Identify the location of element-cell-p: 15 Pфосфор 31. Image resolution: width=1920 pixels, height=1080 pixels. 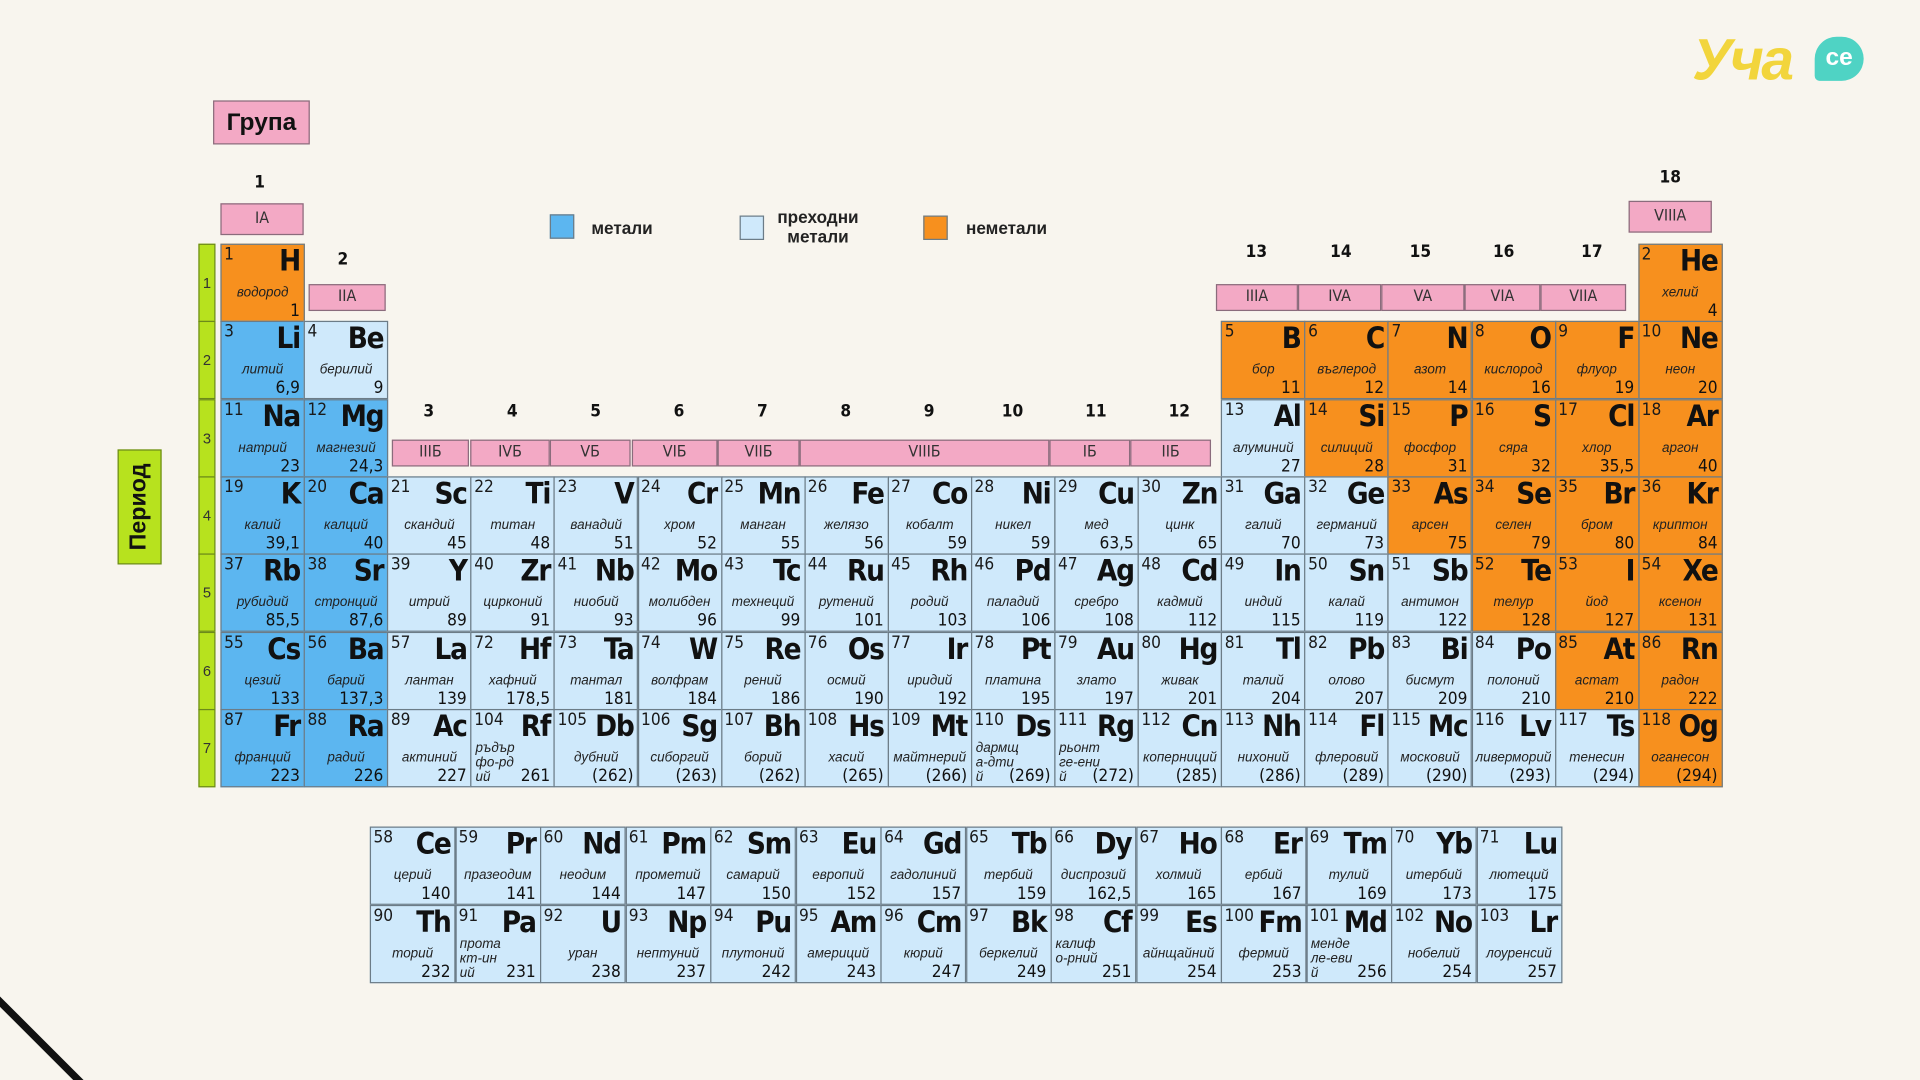
(1430, 438).